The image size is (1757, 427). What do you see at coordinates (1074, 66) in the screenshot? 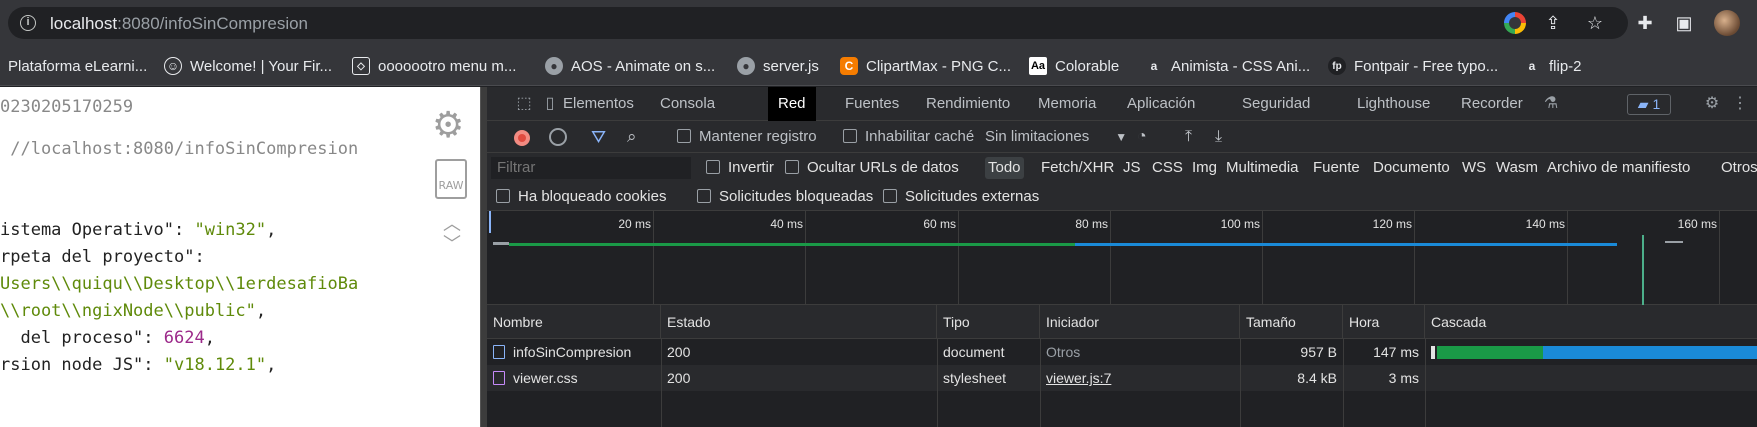
I see `bookmark-item: Aa Colorable` at bounding box center [1074, 66].